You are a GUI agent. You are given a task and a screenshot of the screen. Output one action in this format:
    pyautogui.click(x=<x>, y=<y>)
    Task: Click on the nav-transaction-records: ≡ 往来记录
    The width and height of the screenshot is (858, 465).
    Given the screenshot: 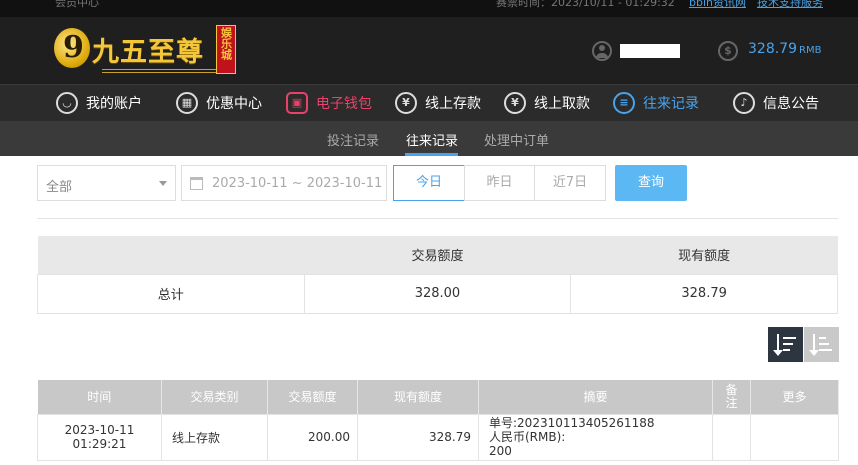 What is the action you would take?
    pyautogui.click(x=656, y=103)
    